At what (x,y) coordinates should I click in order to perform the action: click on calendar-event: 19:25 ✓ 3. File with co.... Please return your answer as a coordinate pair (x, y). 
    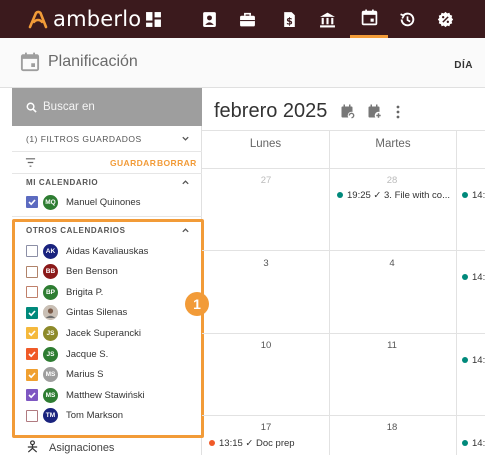
    Looking at the image, I should click on (396, 195).